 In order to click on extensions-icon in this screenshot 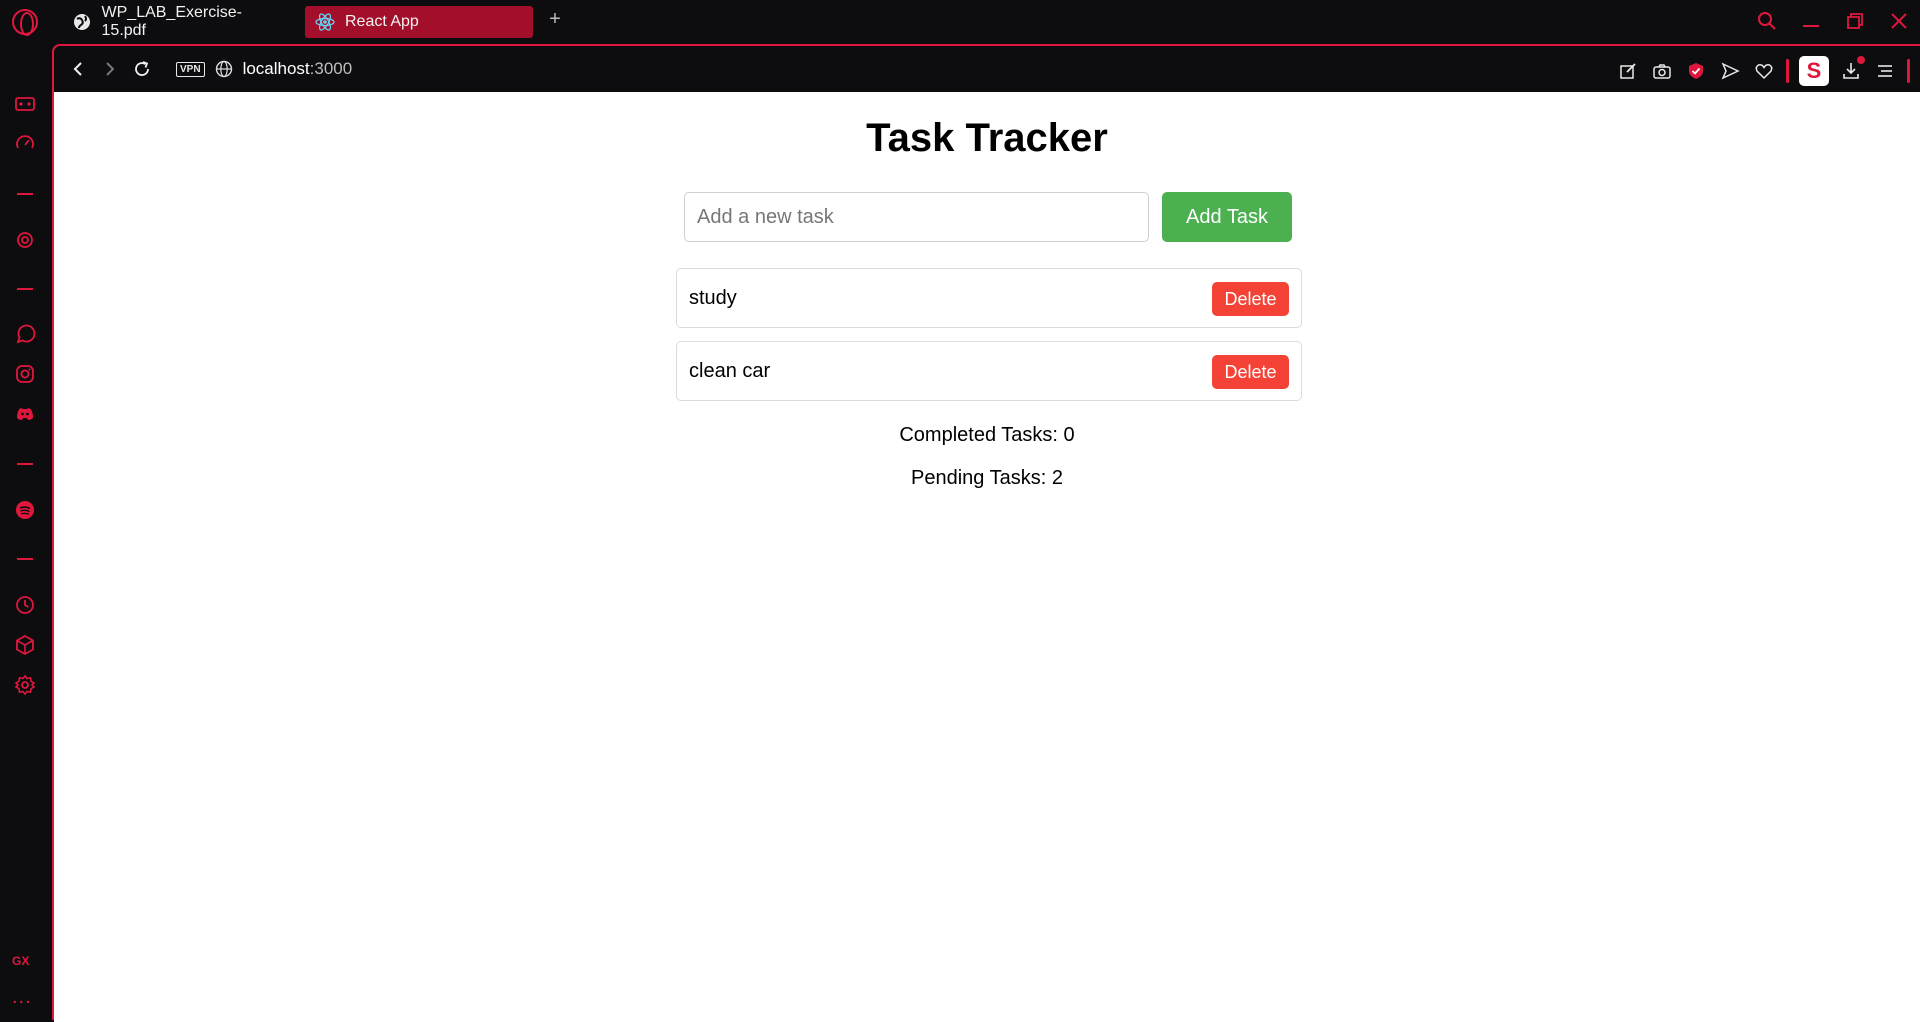, I will do `click(25, 645)`.